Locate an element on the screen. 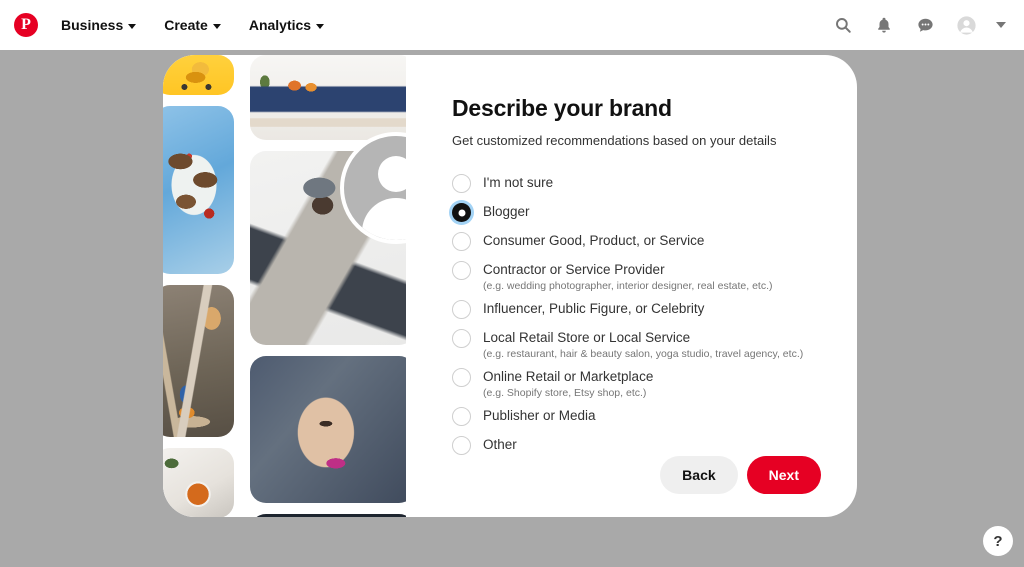 This screenshot has height=567, width=1024. form-actions: Back Next is located at coordinates (740, 475).